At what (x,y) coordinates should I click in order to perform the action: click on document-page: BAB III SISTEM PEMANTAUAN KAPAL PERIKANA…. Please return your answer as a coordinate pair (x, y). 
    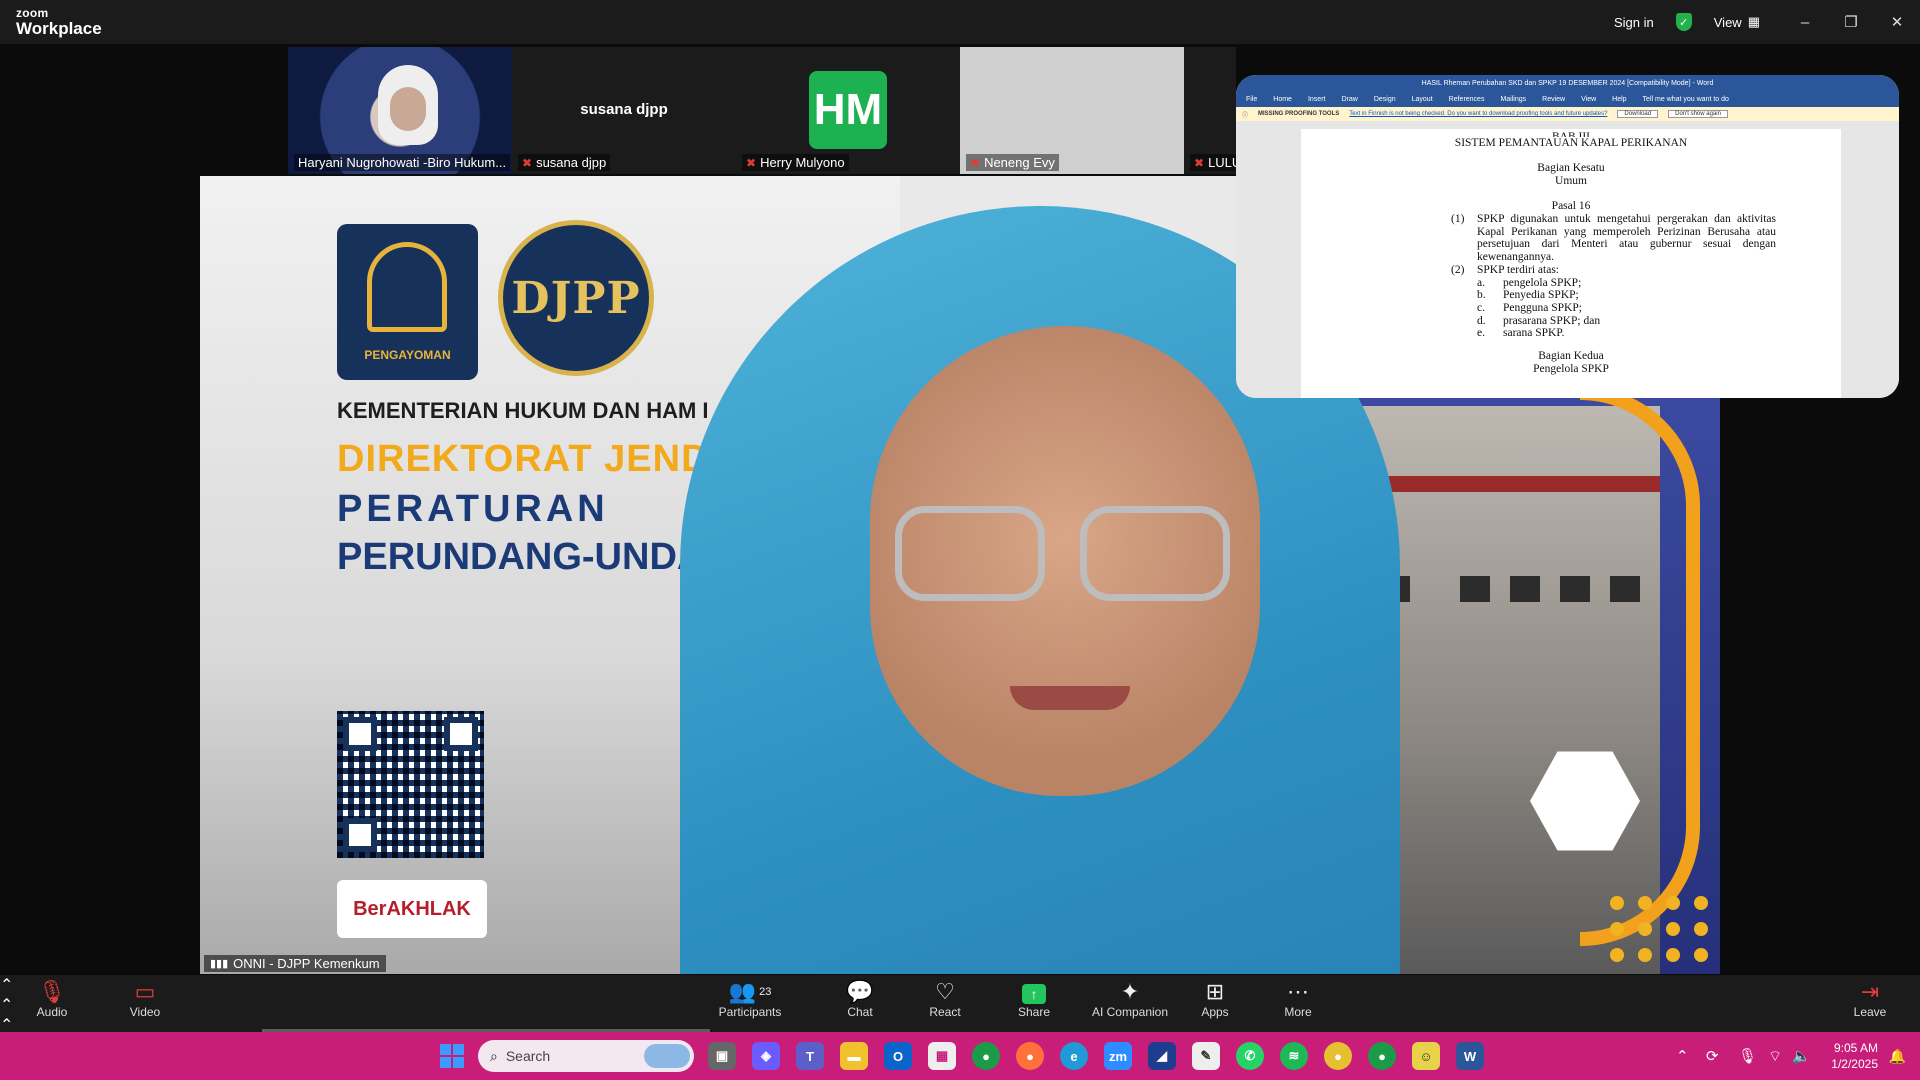
    Looking at the image, I should click on (1571, 263).